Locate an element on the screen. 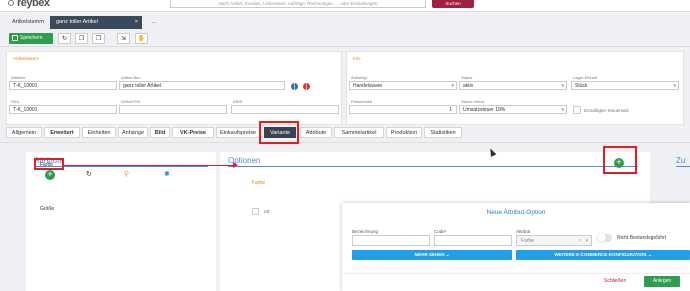  artikelbez-label: Artikel-Bez. is located at coordinates (131, 77).